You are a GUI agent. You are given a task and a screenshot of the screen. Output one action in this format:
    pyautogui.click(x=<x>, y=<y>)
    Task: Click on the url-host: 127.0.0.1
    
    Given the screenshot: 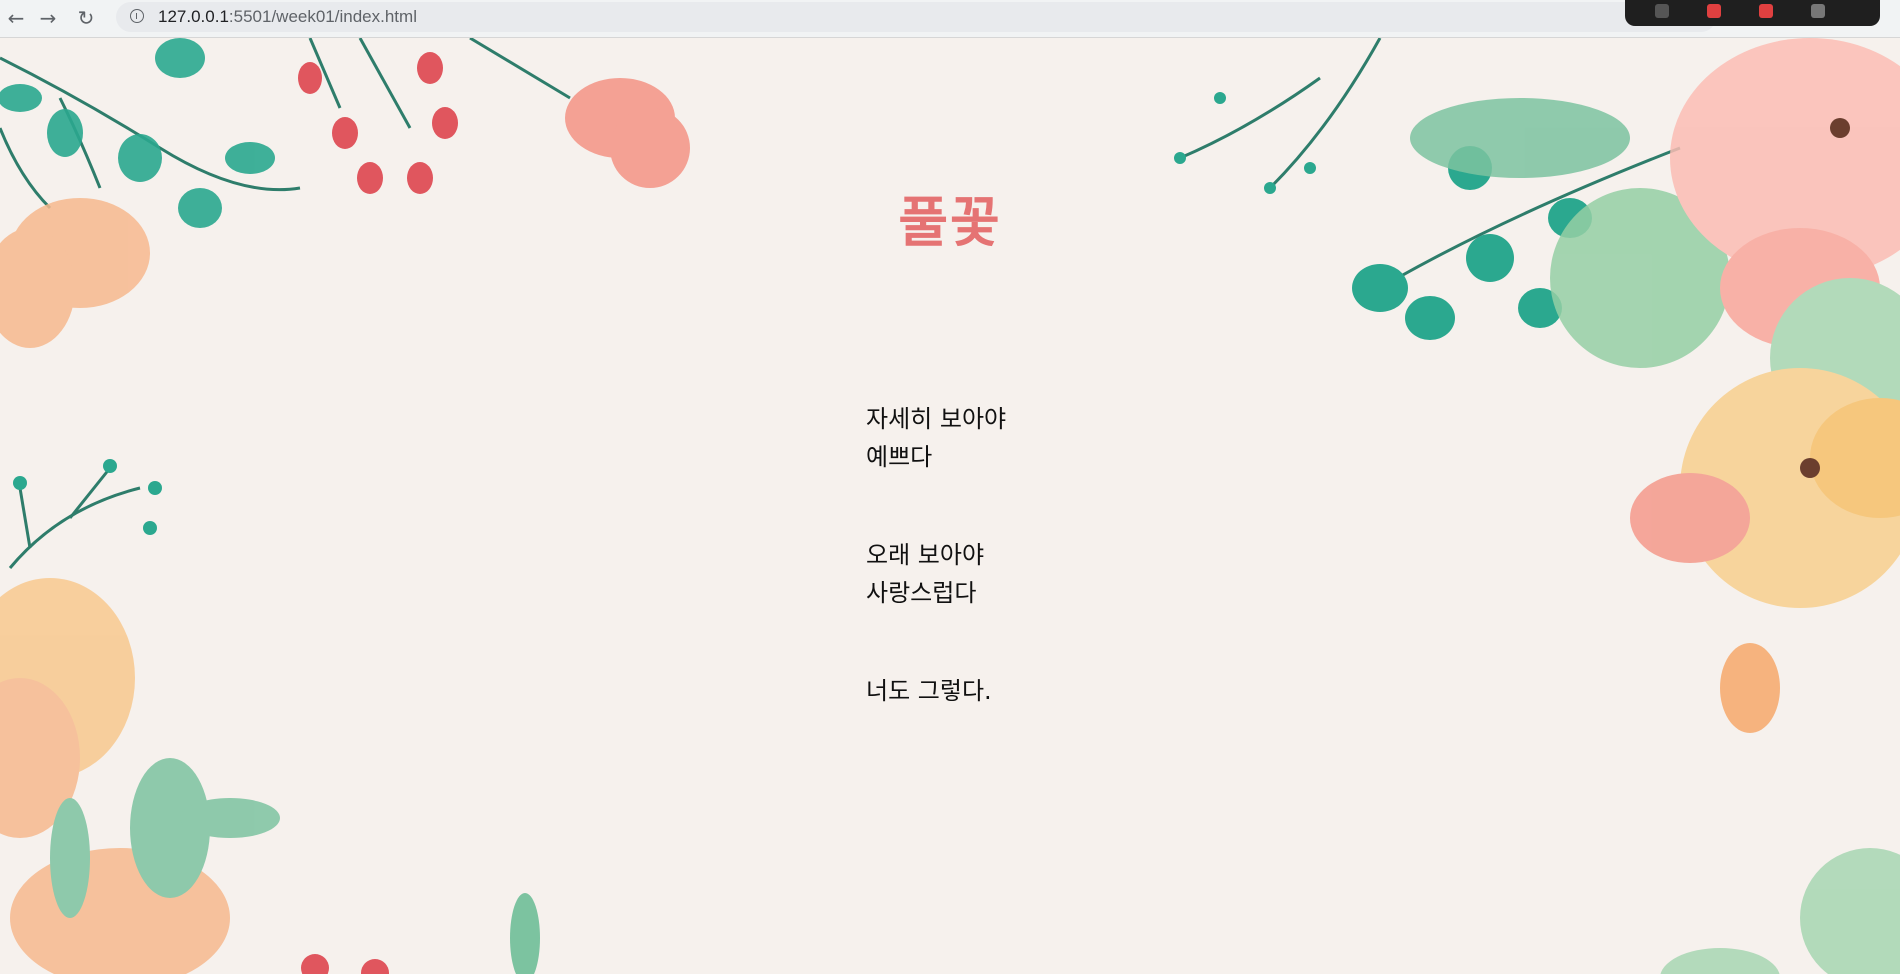 What is the action you would take?
    pyautogui.click(x=193, y=16)
    